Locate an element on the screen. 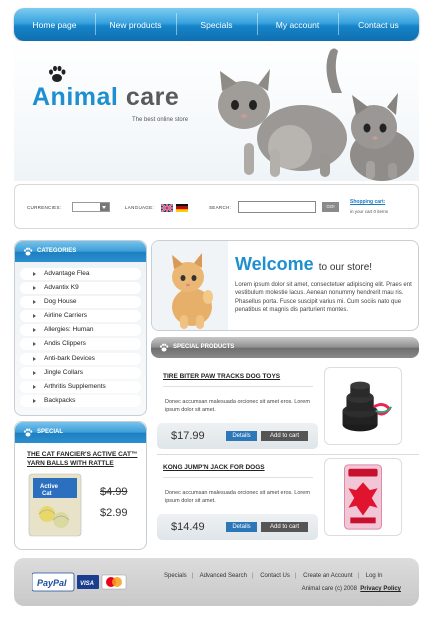 The width and height of the screenshot is (430, 617). language-label: Language: is located at coordinates (139, 207).